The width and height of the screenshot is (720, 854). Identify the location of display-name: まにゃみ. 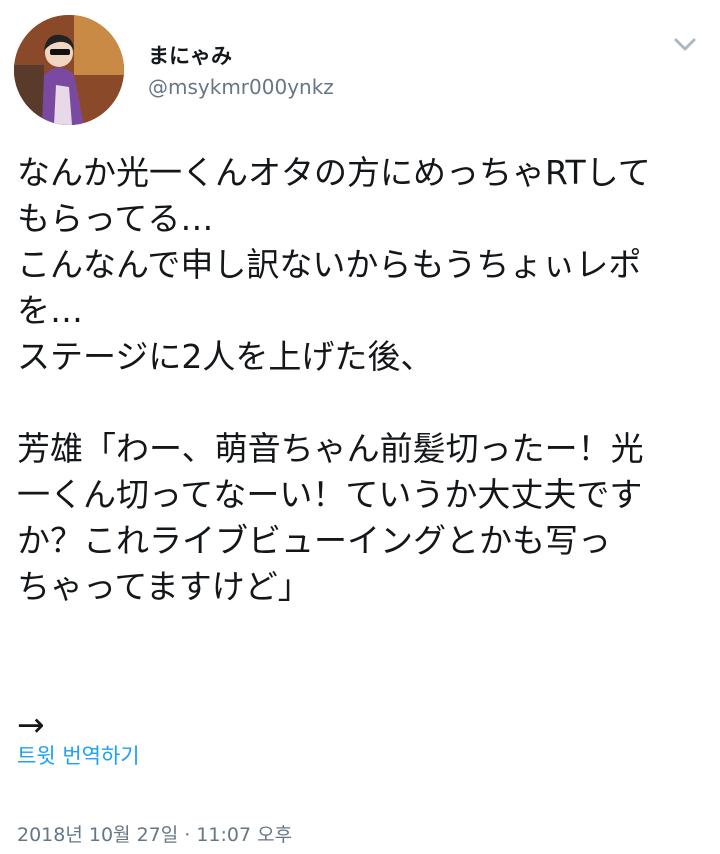
(190, 55).